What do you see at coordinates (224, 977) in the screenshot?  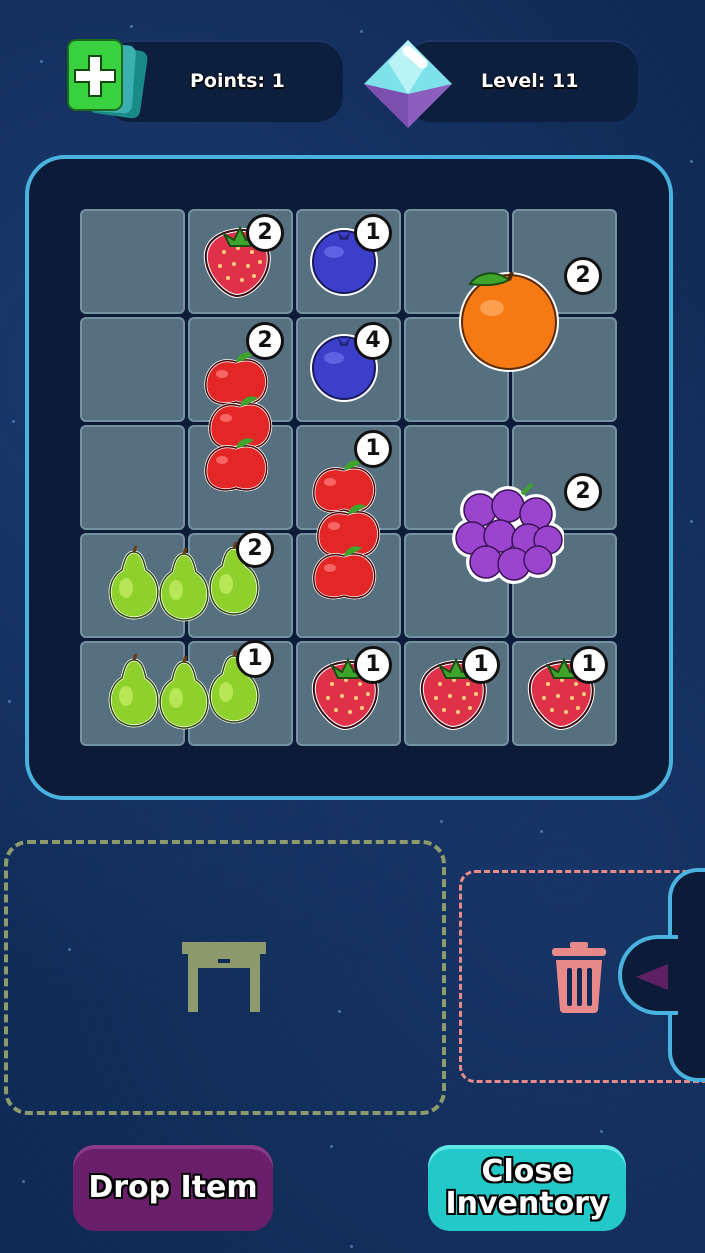 I see `table-icon` at bounding box center [224, 977].